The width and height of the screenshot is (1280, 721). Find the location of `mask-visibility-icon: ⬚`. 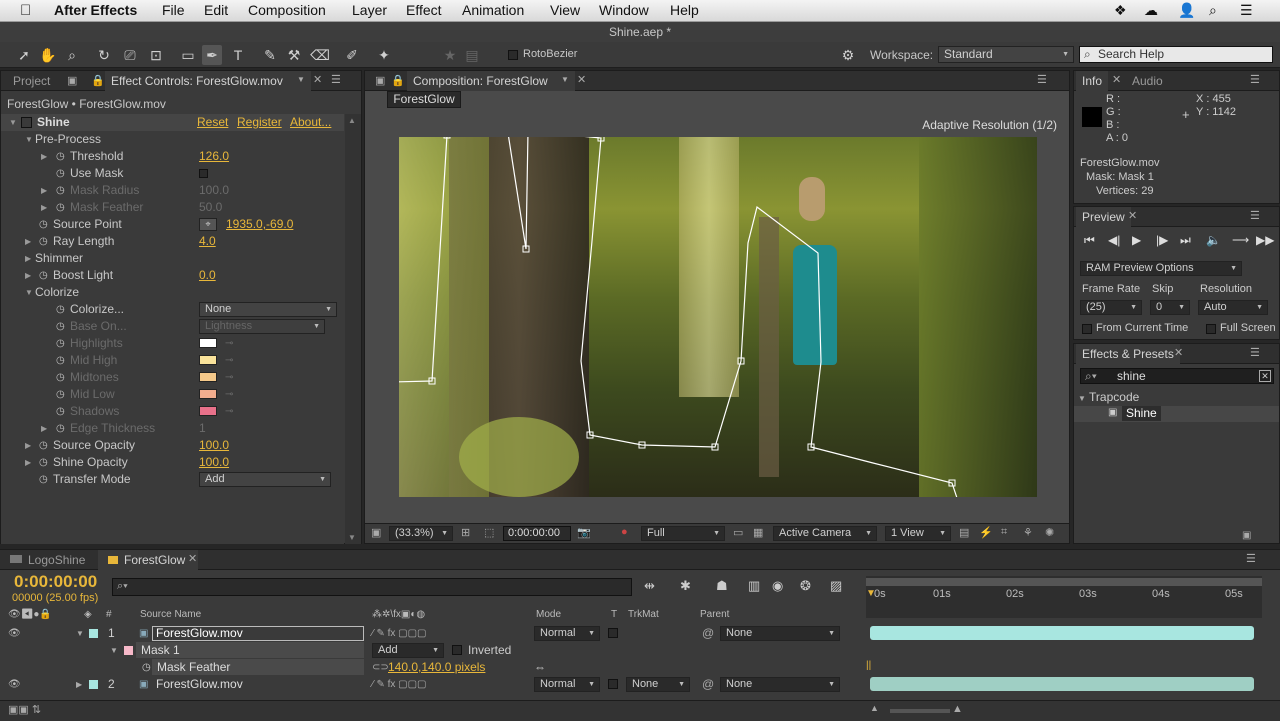

mask-visibility-icon: ⬚ is located at coordinates (489, 532).